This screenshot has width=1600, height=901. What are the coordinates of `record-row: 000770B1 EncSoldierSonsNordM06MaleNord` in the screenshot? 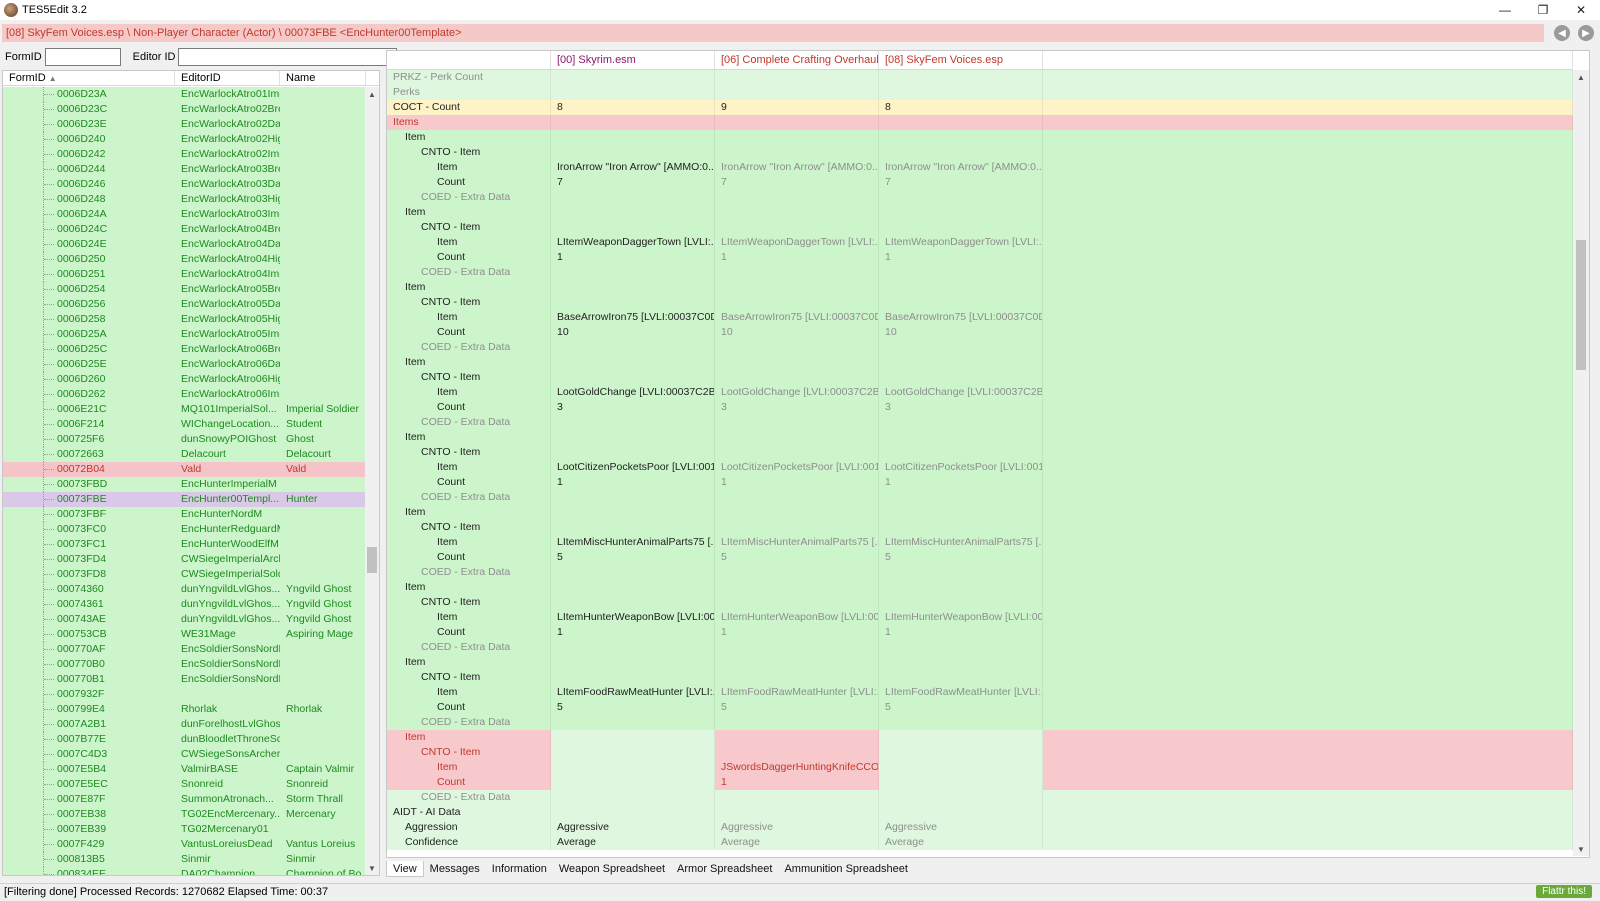 It's located at (184, 679).